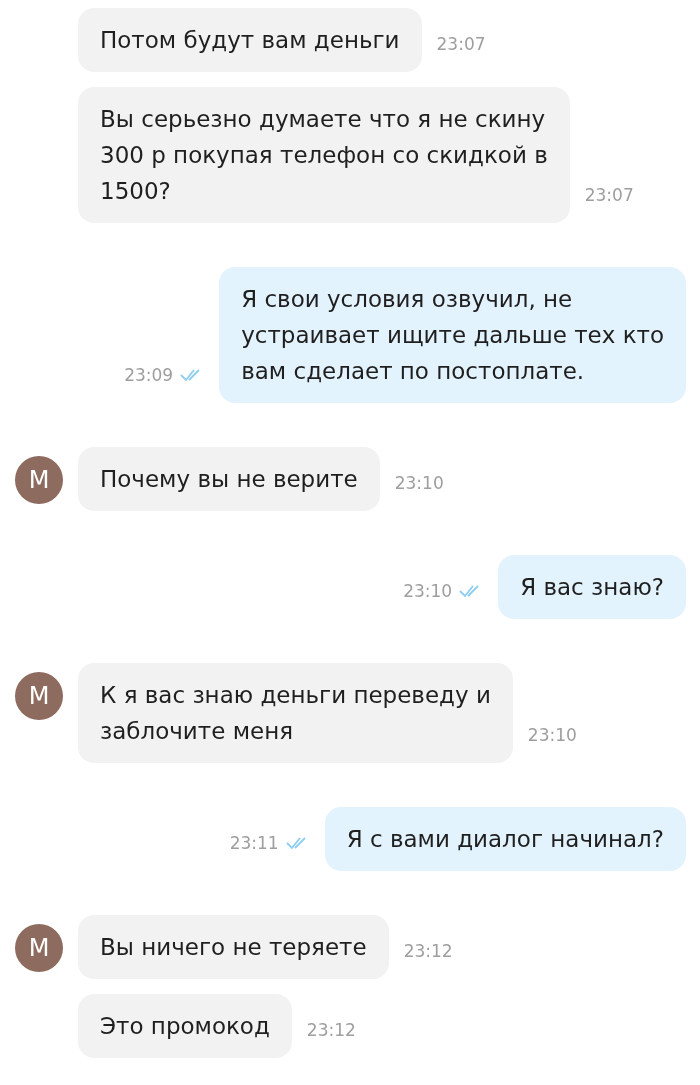 Image resolution: width=700 pixels, height=1085 pixels. Describe the element at coordinates (149, 375) in the screenshot. I see `message-time: 23:09` at that location.